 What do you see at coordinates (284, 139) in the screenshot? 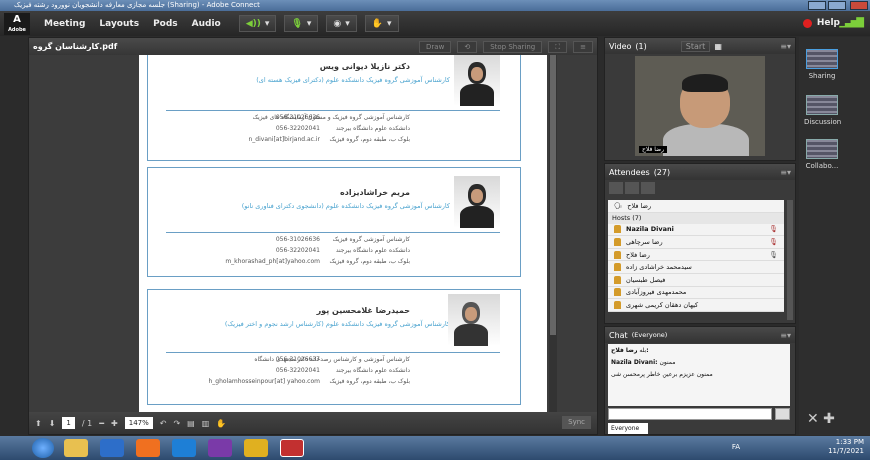
I see `staff-email: n_divani[at]birjand.ac.ir` at bounding box center [284, 139].